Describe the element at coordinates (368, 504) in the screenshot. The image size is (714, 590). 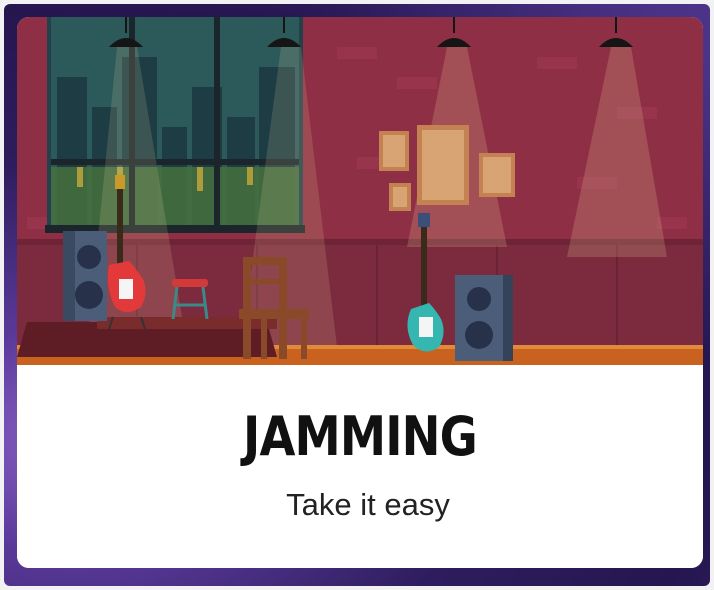
I see `card-subtitle: Take it easy` at that location.